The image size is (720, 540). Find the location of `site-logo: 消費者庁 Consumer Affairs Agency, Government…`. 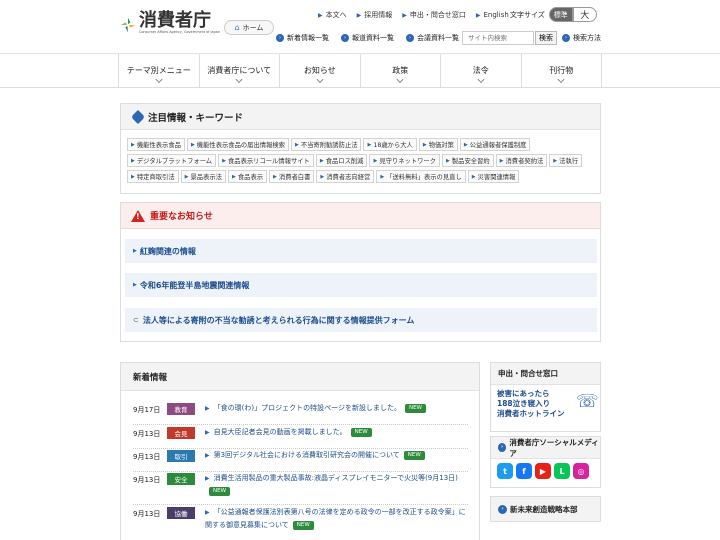

site-logo: 消費者庁 Consumer Affairs Agency, Government… is located at coordinates (170, 27).